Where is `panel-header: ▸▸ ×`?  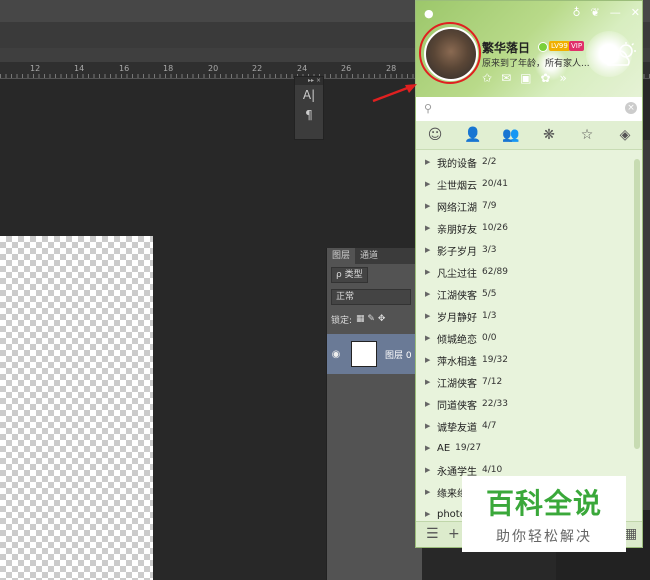
panel-header: ▸▸ × is located at coordinates (309, 81).